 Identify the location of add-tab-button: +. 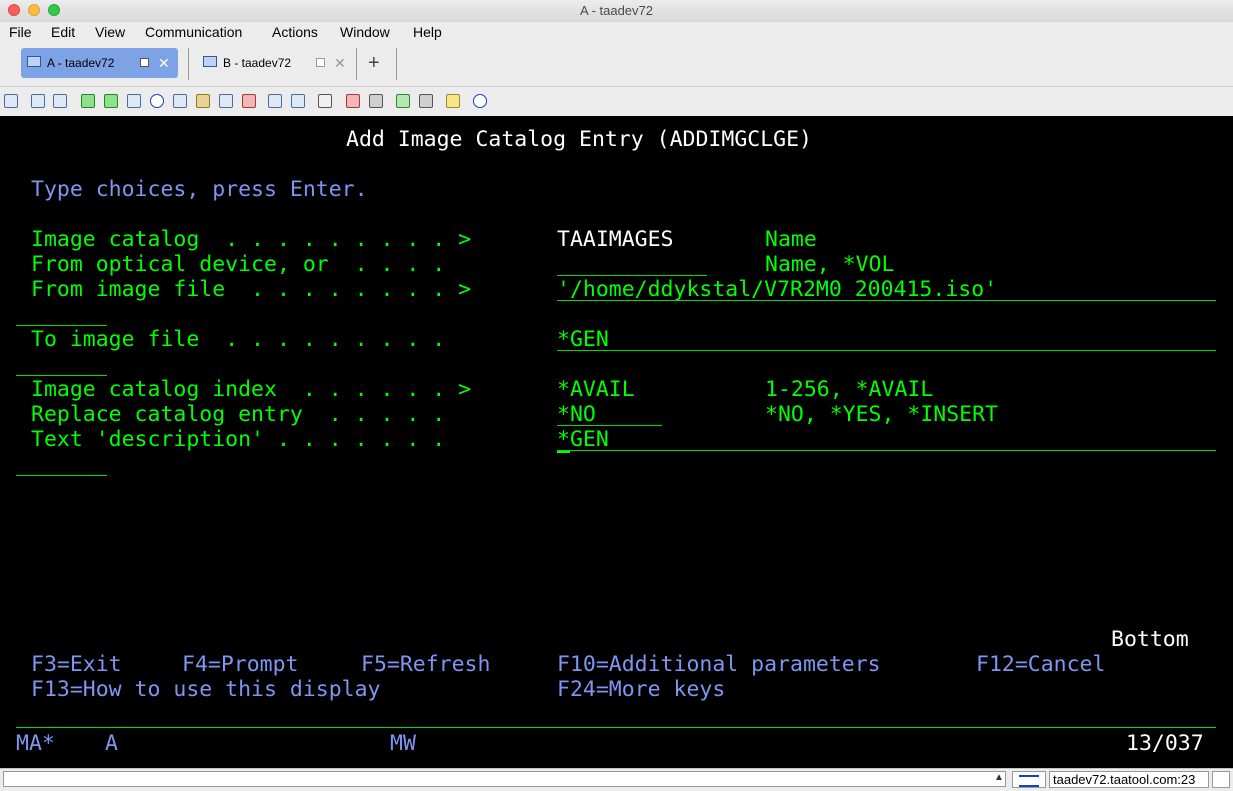
(374, 63).